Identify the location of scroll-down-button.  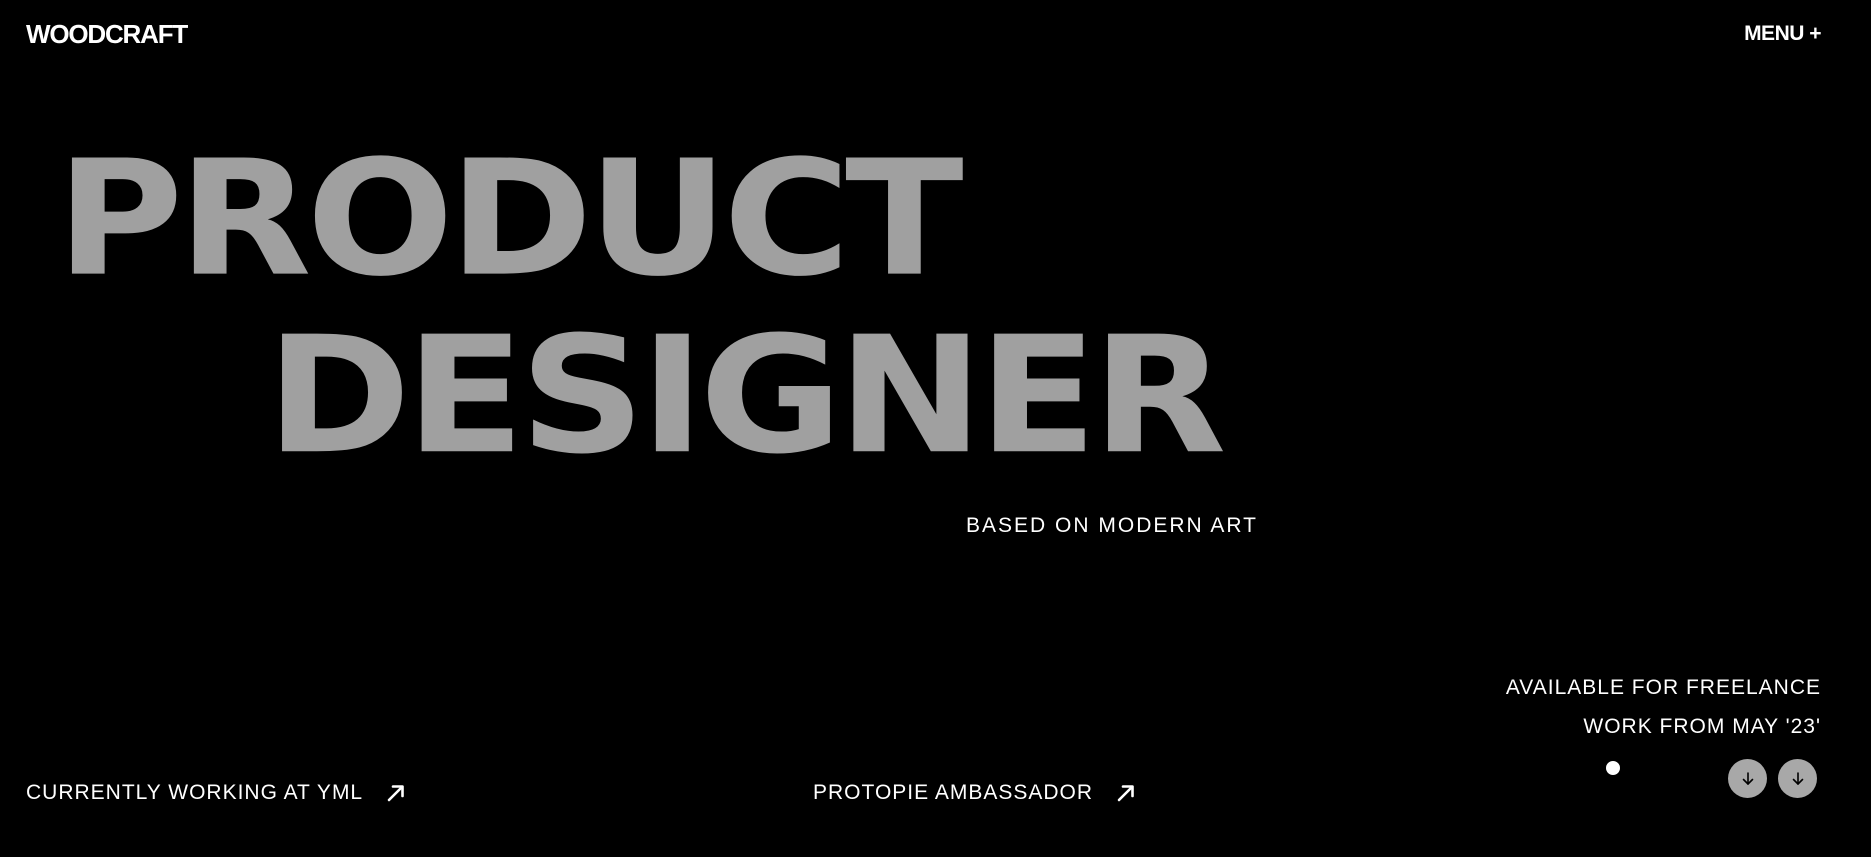
(1747, 778).